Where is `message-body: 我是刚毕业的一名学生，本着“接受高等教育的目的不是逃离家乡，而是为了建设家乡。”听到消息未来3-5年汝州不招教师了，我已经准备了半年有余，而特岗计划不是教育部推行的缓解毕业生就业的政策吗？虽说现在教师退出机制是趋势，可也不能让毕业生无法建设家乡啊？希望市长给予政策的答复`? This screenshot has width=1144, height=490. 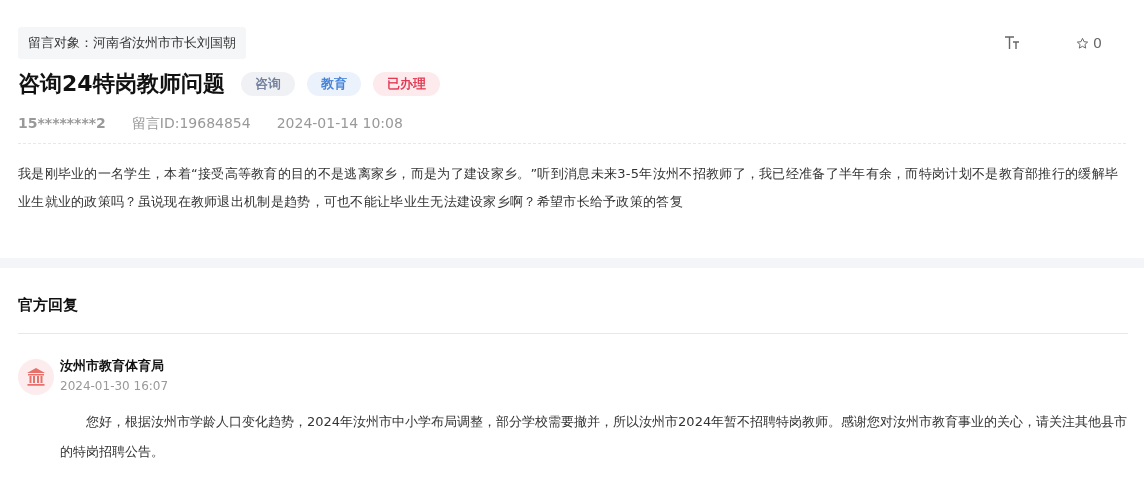 message-body: 我是刚毕业的一名学生，本着“接受高等教育的目的不是逃离家乡，而是为了建设家乡。”听到消息未来3-5年汝州不招教师了，我已经准备了半年有余，而特岗计划不是教育部推行的缓解毕业生就业的政策吗？虽说现在教师退出机制是趋势，可也不能让毕业生无法建设家乡啊？希望市长给予政策的答复 is located at coordinates (569, 188).